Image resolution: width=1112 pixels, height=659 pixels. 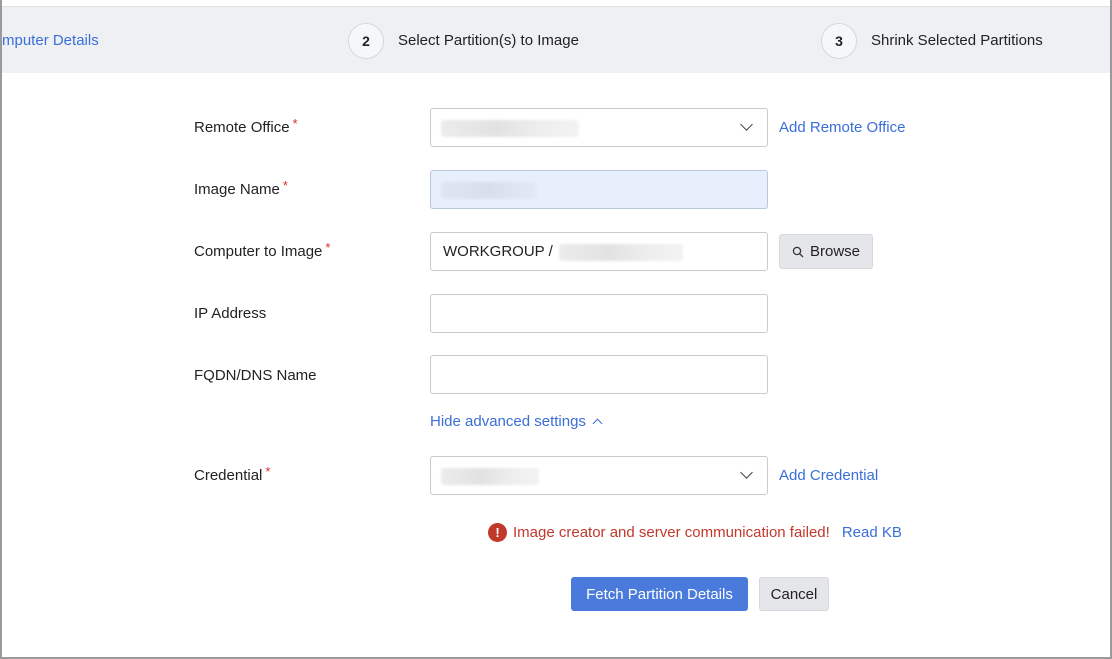 What do you see at coordinates (255, 375) in the screenshot?
I see `fqdn-label: FQDN/DNS Name` at bounding box center [255, 375].